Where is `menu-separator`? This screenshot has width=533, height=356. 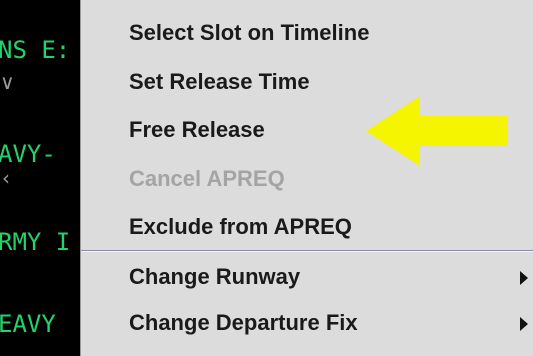 menu-separator is located at coordinates (307, 251).